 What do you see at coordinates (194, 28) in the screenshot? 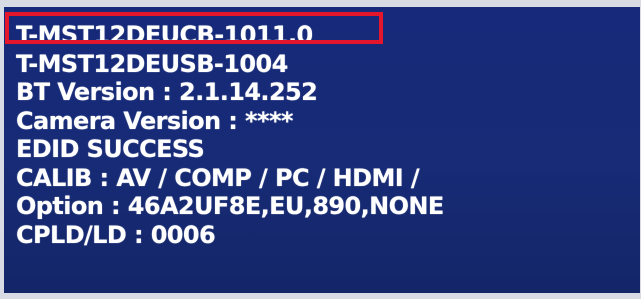
I see `highlight-box` at bounding box center [194, 28].